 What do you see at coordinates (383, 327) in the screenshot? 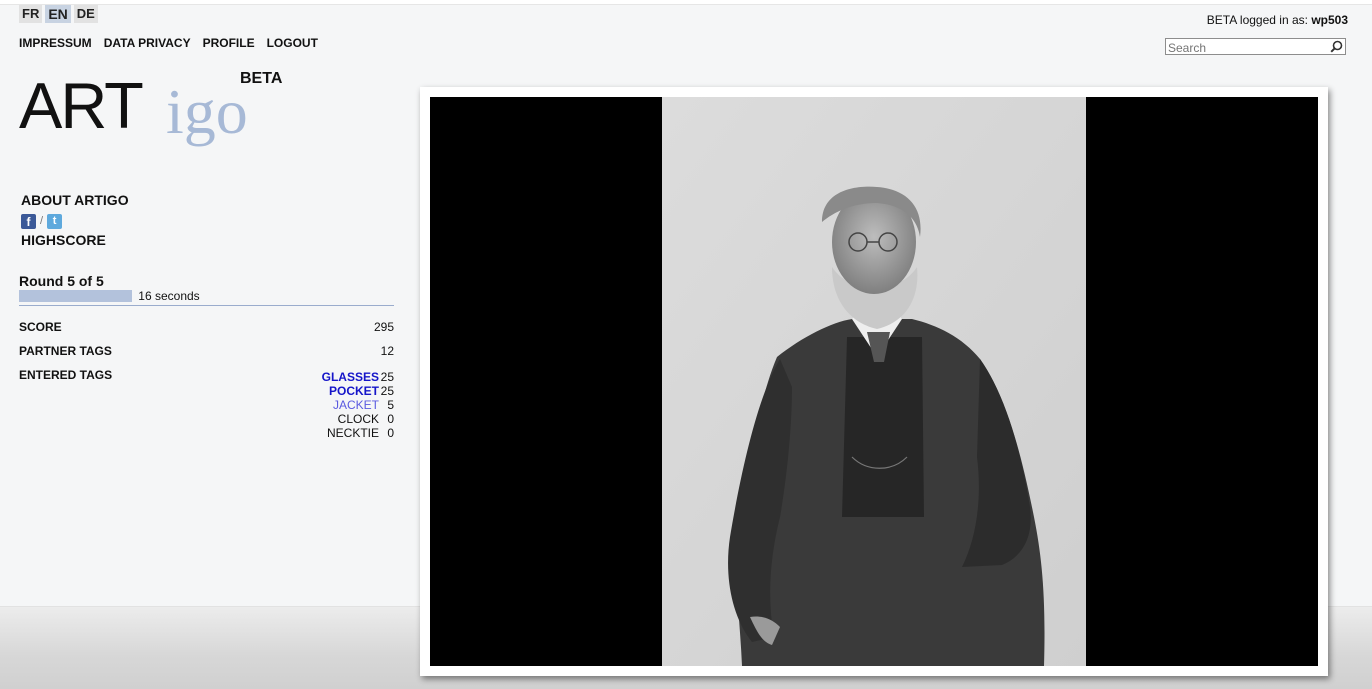
I see `score-value: 295` at bounding box center [383, 327].